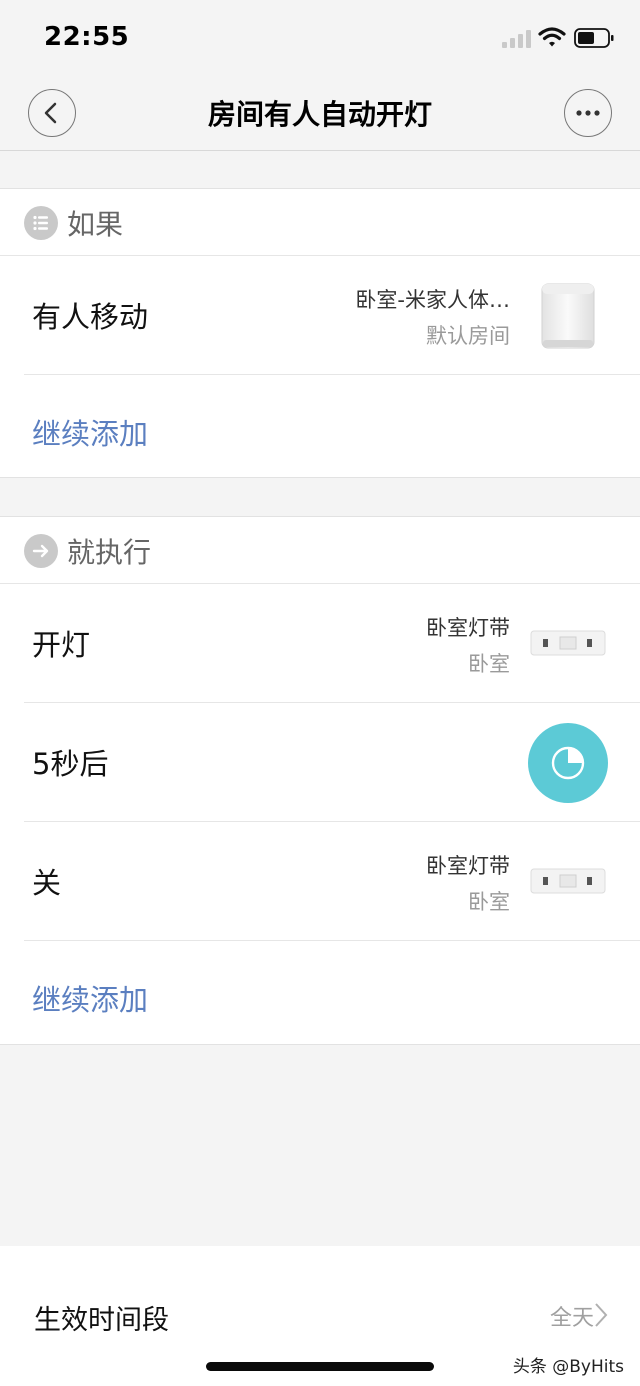  What do you see at coordinates (109, 552) in the screenshot?
I see `then-section-title: 就执行` at bounding box center [109, 552].